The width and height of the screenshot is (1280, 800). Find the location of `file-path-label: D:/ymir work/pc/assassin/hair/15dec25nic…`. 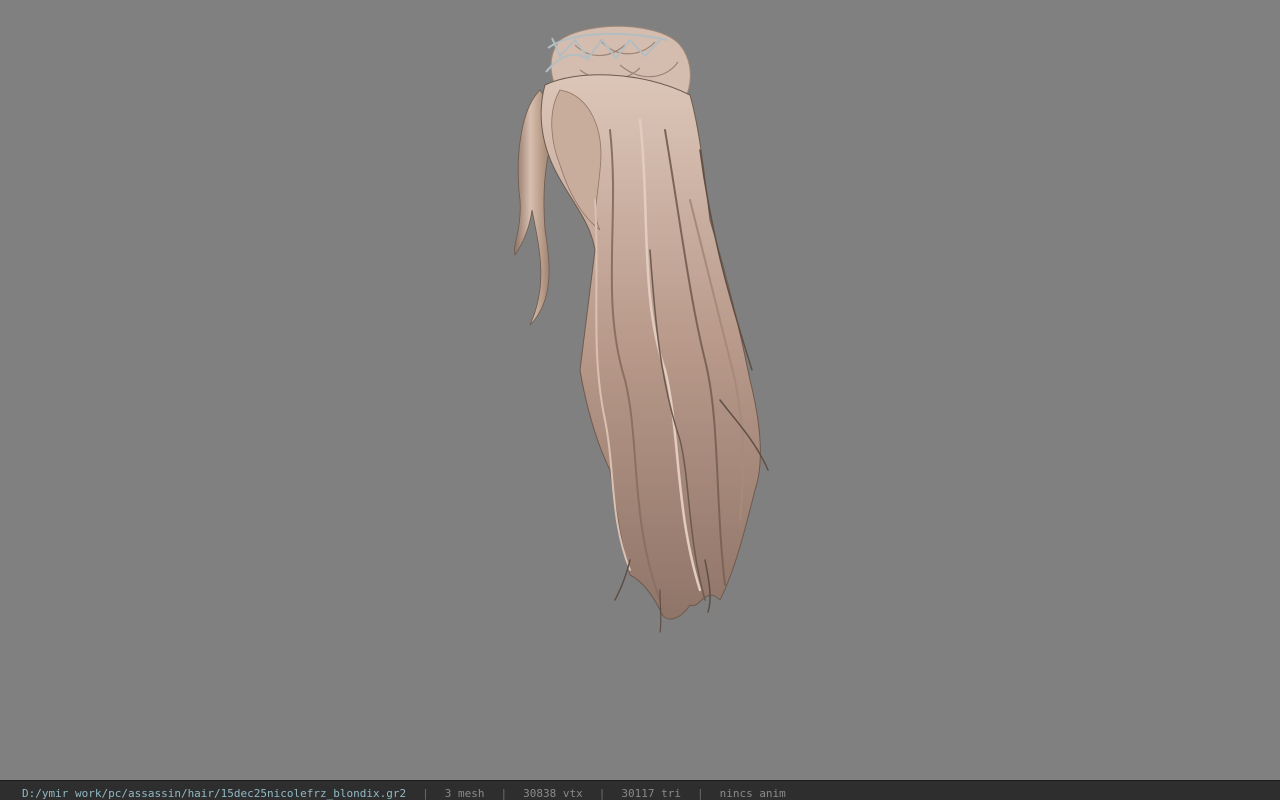

file-path-label: D:/ymir work/pc/assassin/hair/15dec25nic… is located at coordinates (214, 793).